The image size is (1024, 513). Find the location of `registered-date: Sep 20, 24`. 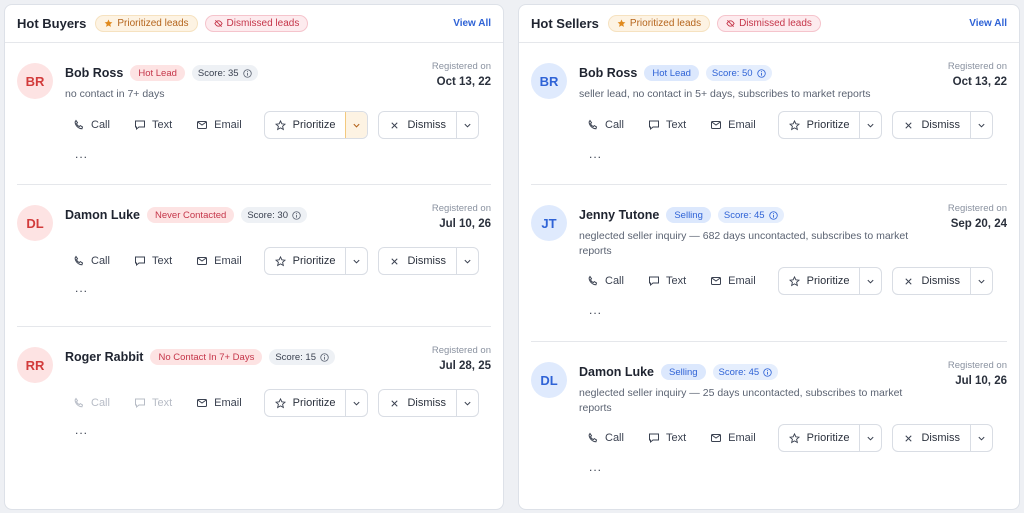

registered-date: Sep 20, 24 is located at coordinates (978, 224).